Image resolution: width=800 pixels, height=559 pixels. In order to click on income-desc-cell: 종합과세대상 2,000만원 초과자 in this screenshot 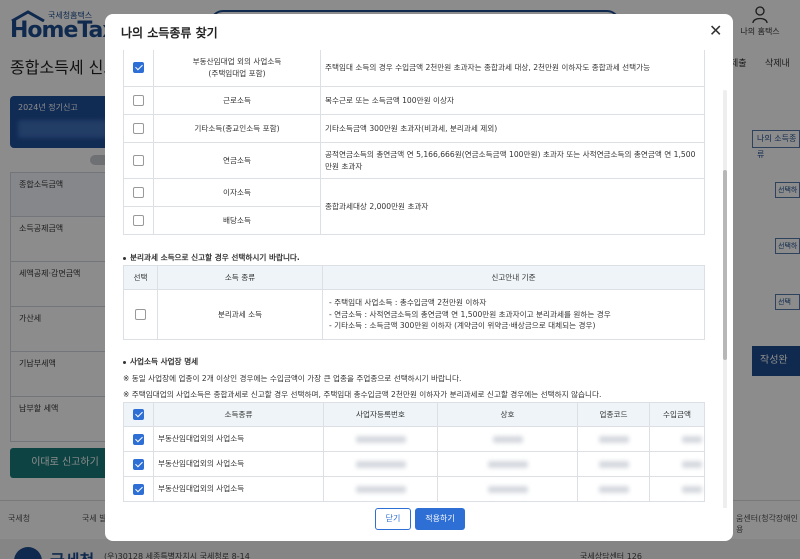, I will do `click(512, 206)`.